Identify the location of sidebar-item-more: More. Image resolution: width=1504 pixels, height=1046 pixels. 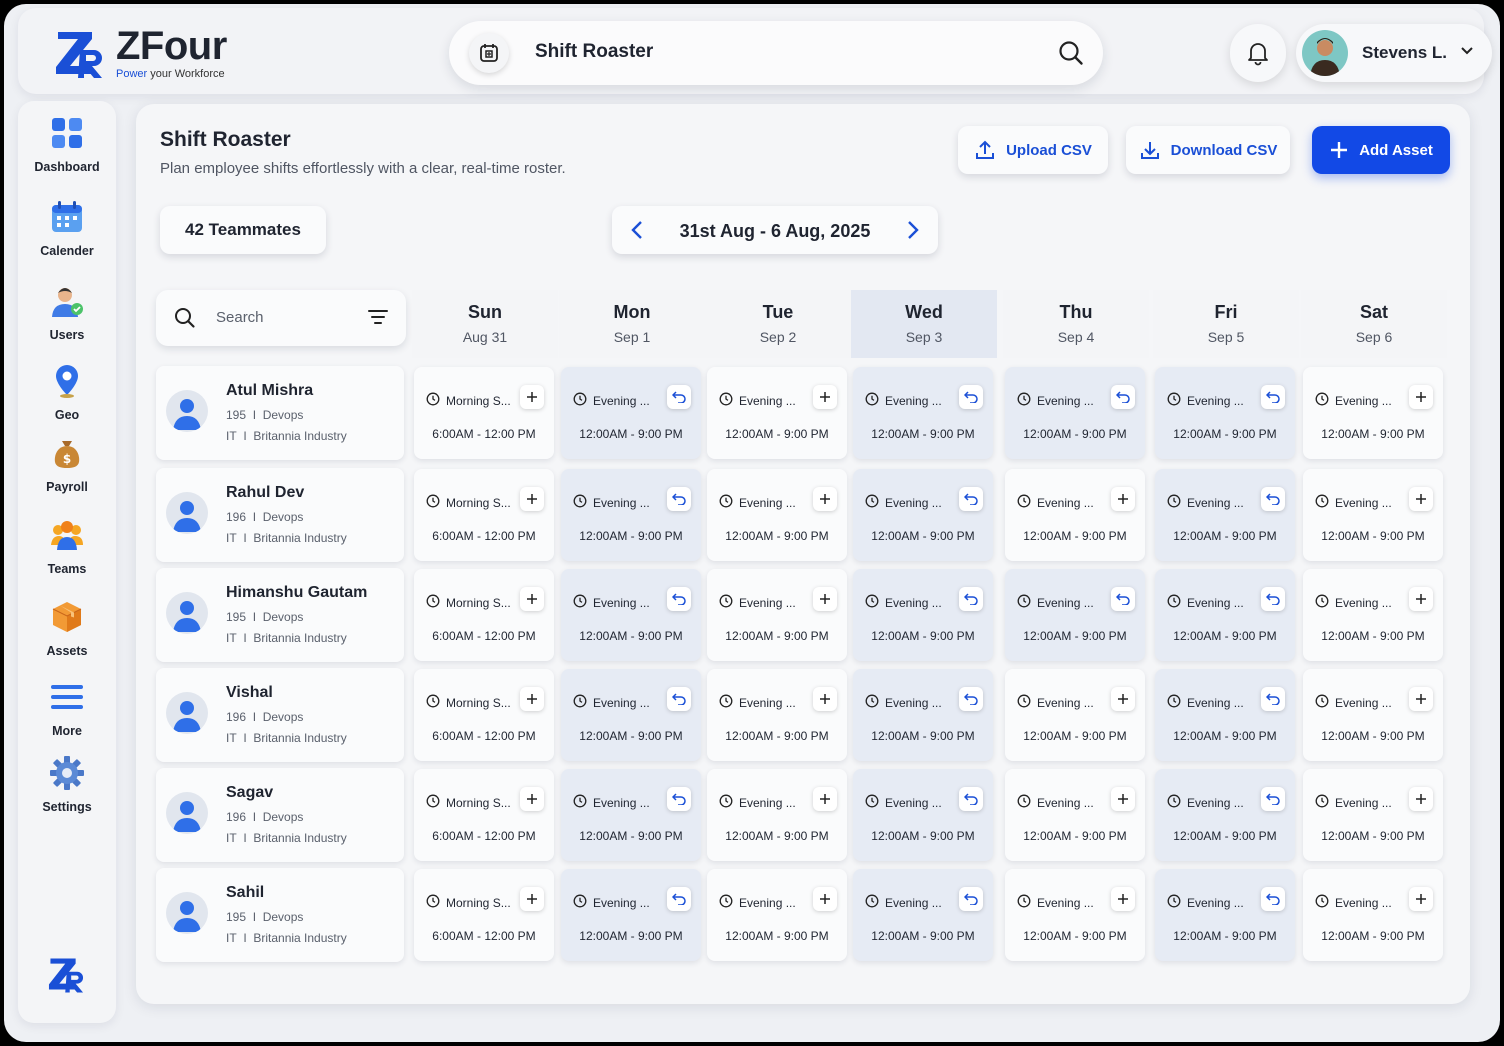
(67, 708).